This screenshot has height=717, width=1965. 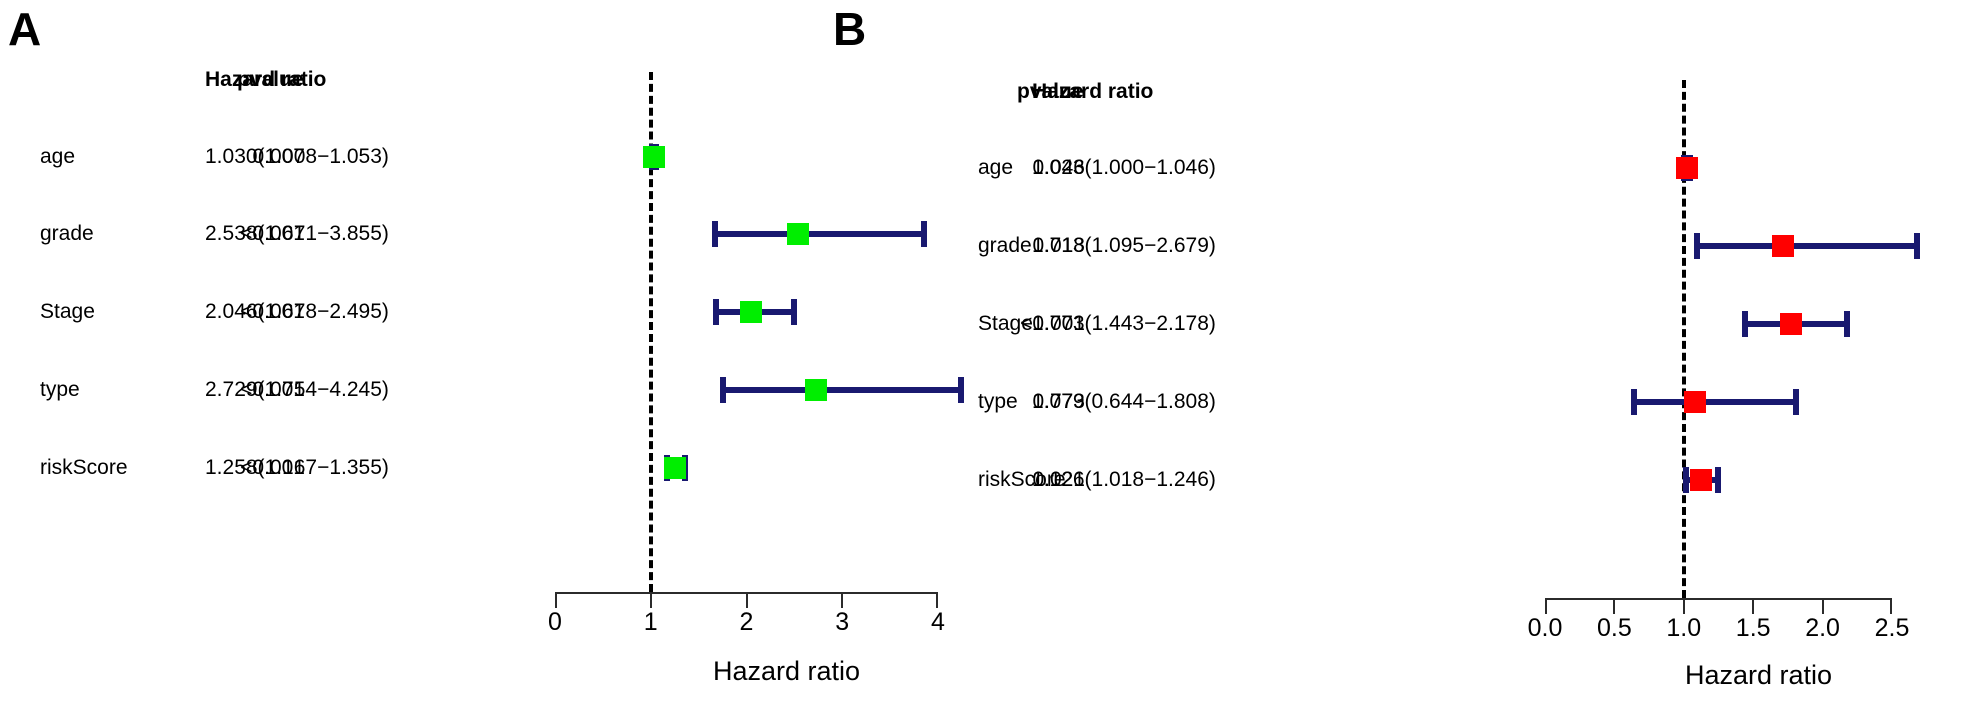 I want to click on x-axis-tick-1.5, so click(x=1753, y=606).